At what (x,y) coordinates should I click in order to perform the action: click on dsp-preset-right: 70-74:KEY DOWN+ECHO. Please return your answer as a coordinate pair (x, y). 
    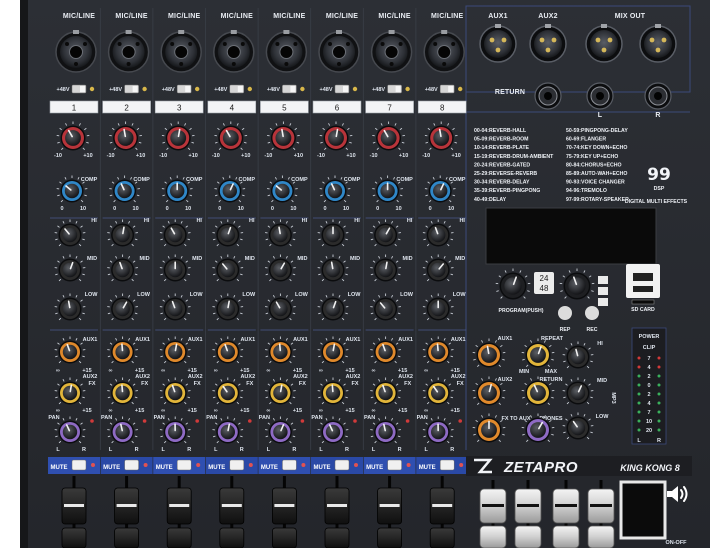
    Looking at the image, I should click on (596, 148).